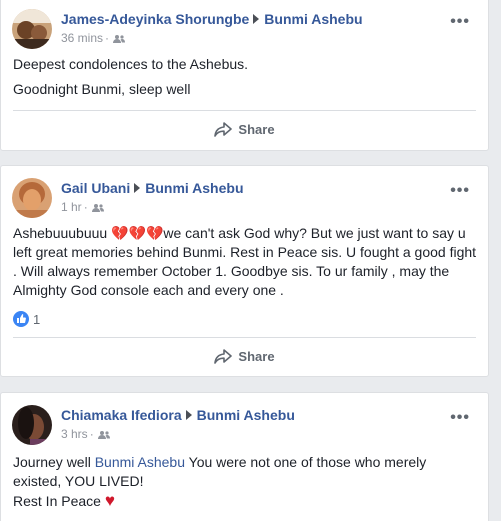 This screenshot has width=501, height=521. Describe the element at coordinates (62, 233) in the screenshot. I see `post-text-fragment: Ashebuuubuuu` at that location.